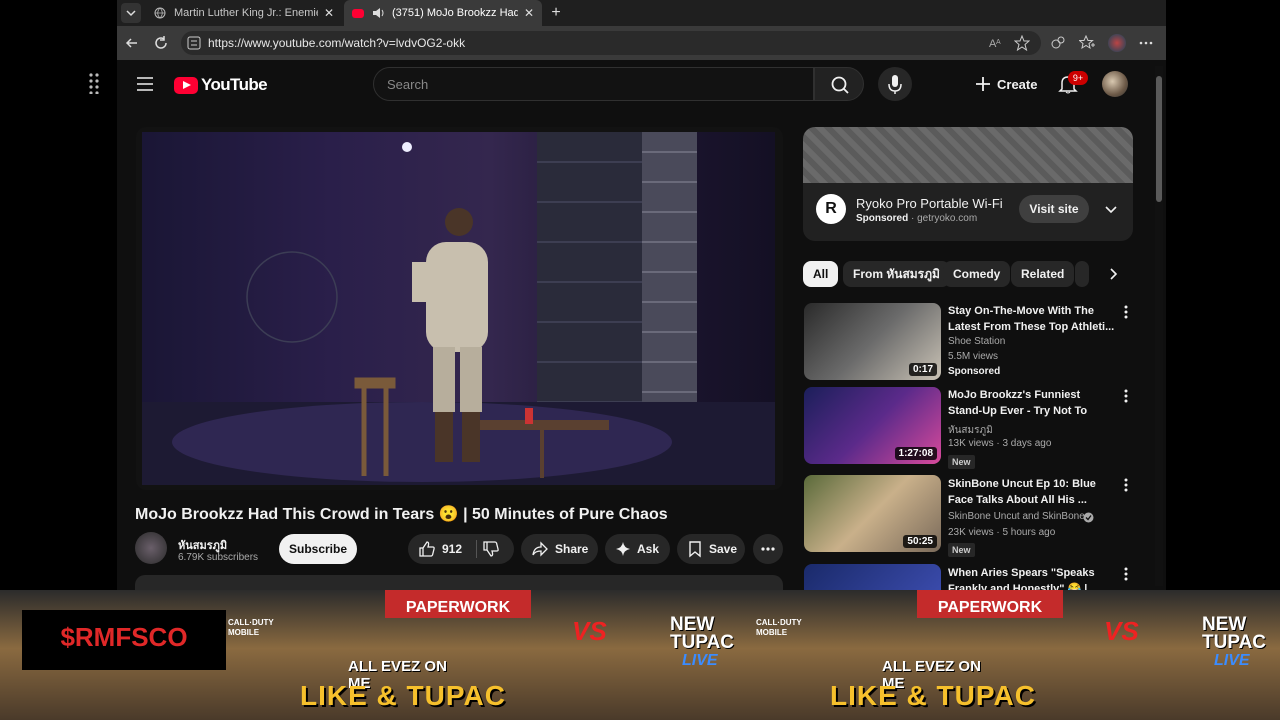 The width and height of the screenshot is (1280, 720). I want to click on thumbs-down-icon, so click(491, 549).